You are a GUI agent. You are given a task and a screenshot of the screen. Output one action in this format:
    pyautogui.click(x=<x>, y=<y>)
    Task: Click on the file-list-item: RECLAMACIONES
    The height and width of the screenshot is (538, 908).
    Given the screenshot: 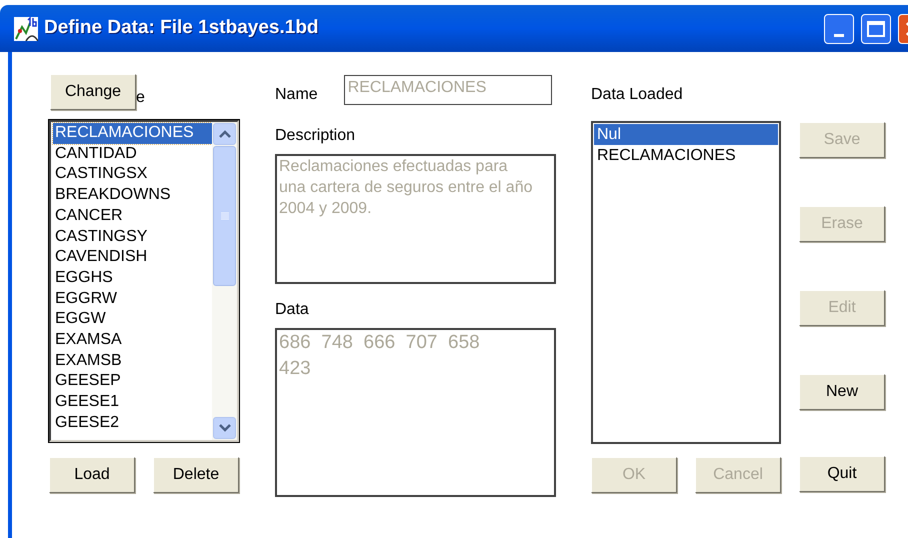 What is the action you would take?
    pyautogui.click(x=132, y=133)
    